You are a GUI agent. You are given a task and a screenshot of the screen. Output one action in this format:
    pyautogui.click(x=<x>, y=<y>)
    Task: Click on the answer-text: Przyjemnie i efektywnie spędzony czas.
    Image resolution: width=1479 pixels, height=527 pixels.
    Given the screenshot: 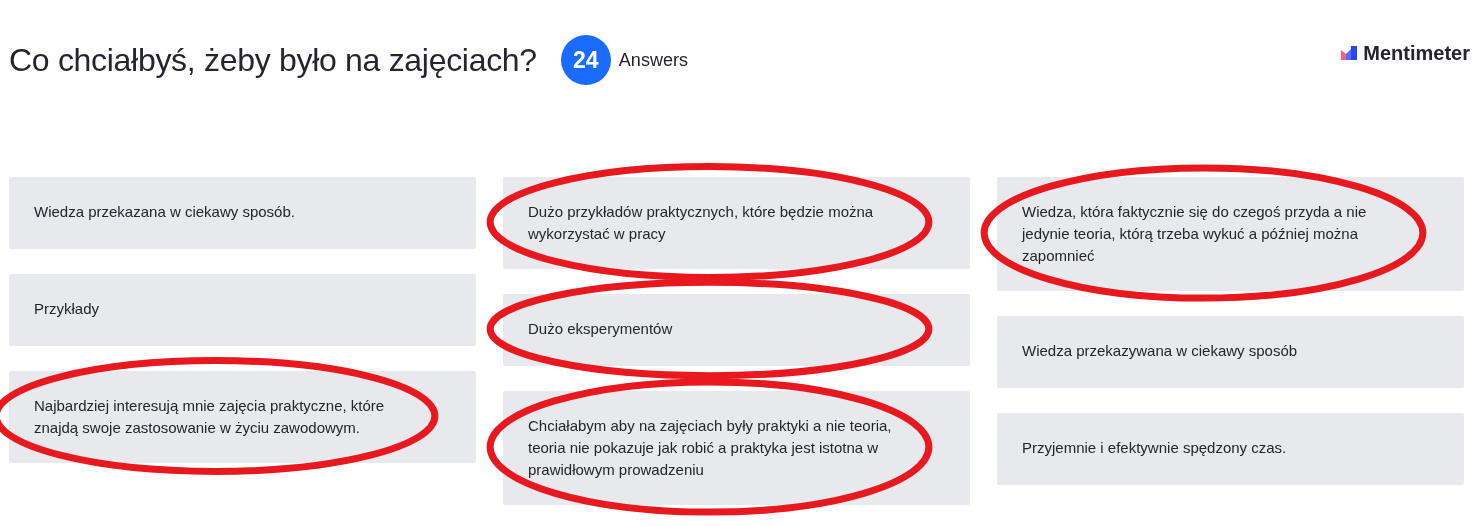 What is the action you would take?
    pyautogui.click(x=1155, y=448)
    